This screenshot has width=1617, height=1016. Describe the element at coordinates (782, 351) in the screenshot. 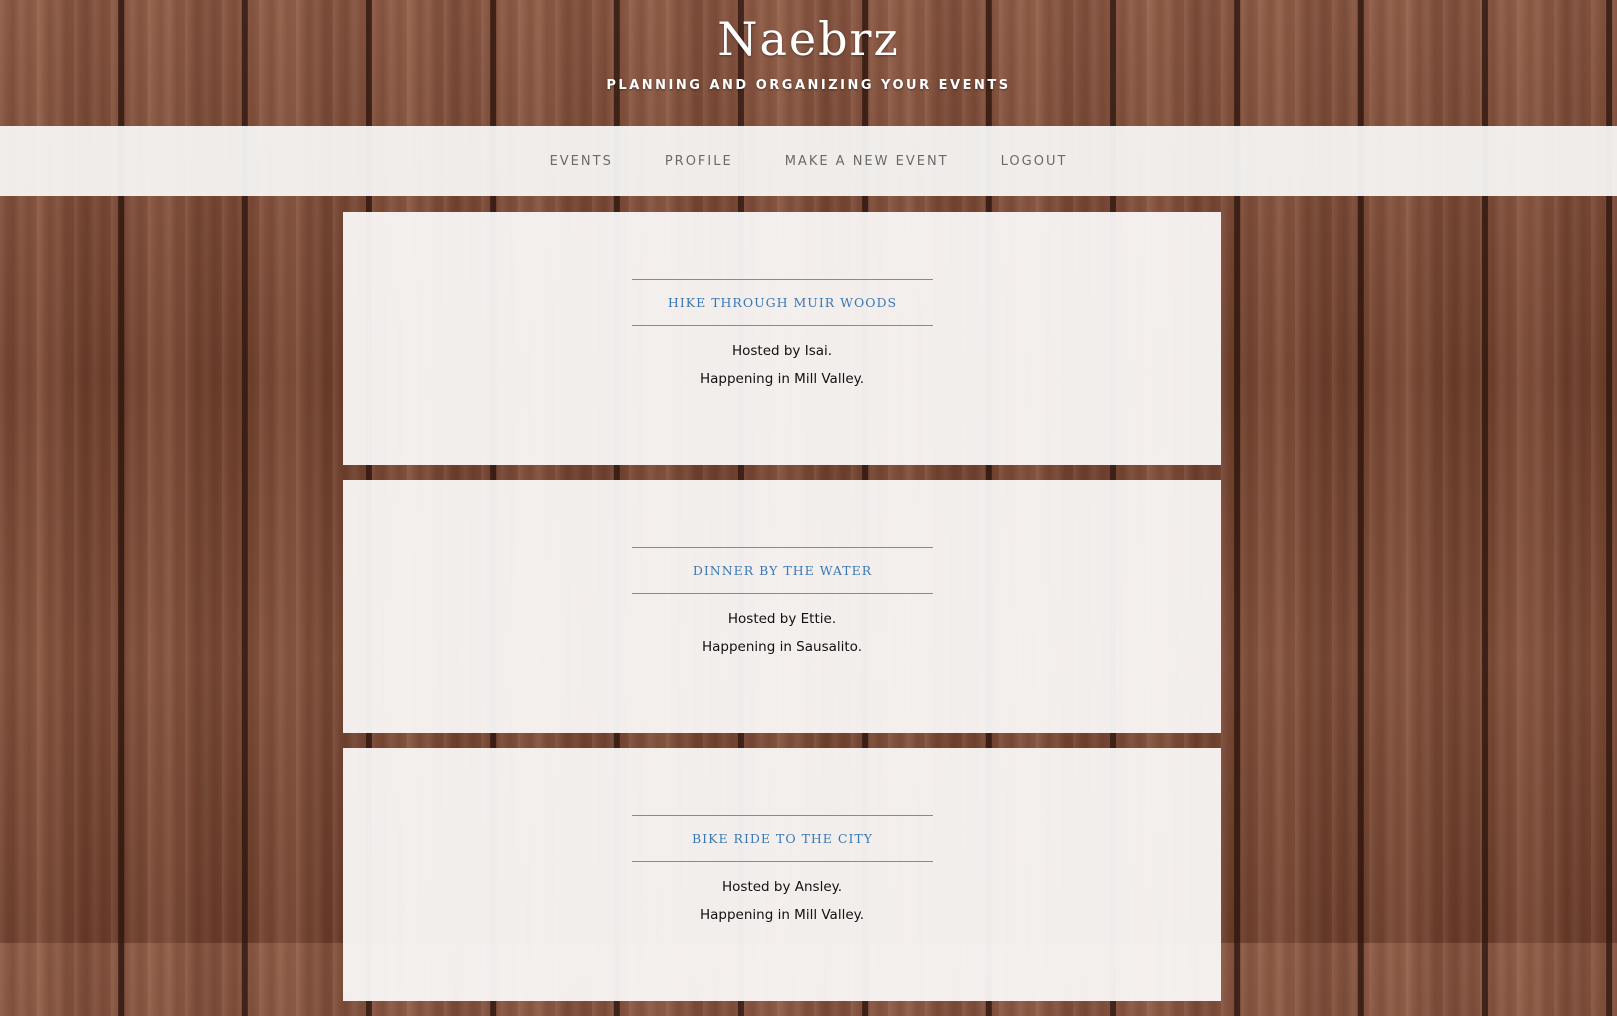

I see `event-host: Hosted by Isai.` at that location.